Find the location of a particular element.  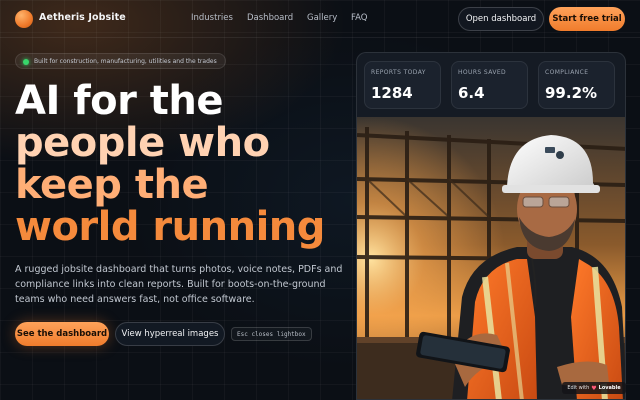

nav-link-dashboard: Dashboard is located at coordinates (270, 18).